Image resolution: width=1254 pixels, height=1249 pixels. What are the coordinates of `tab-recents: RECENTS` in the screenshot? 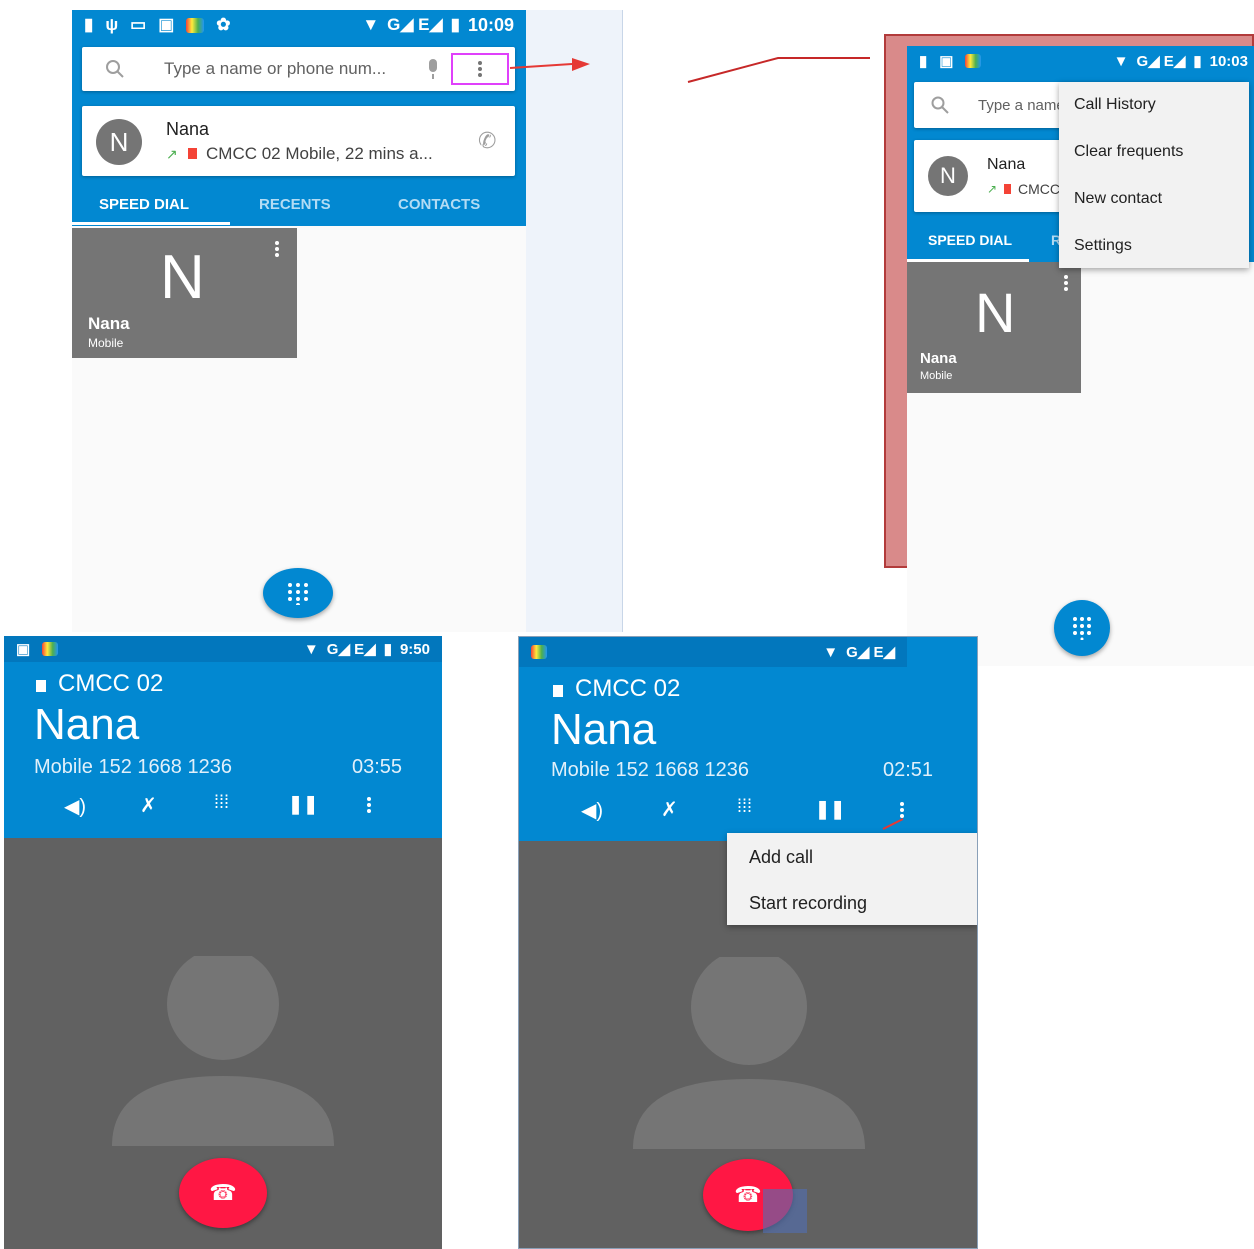 It's located at (295, 204).